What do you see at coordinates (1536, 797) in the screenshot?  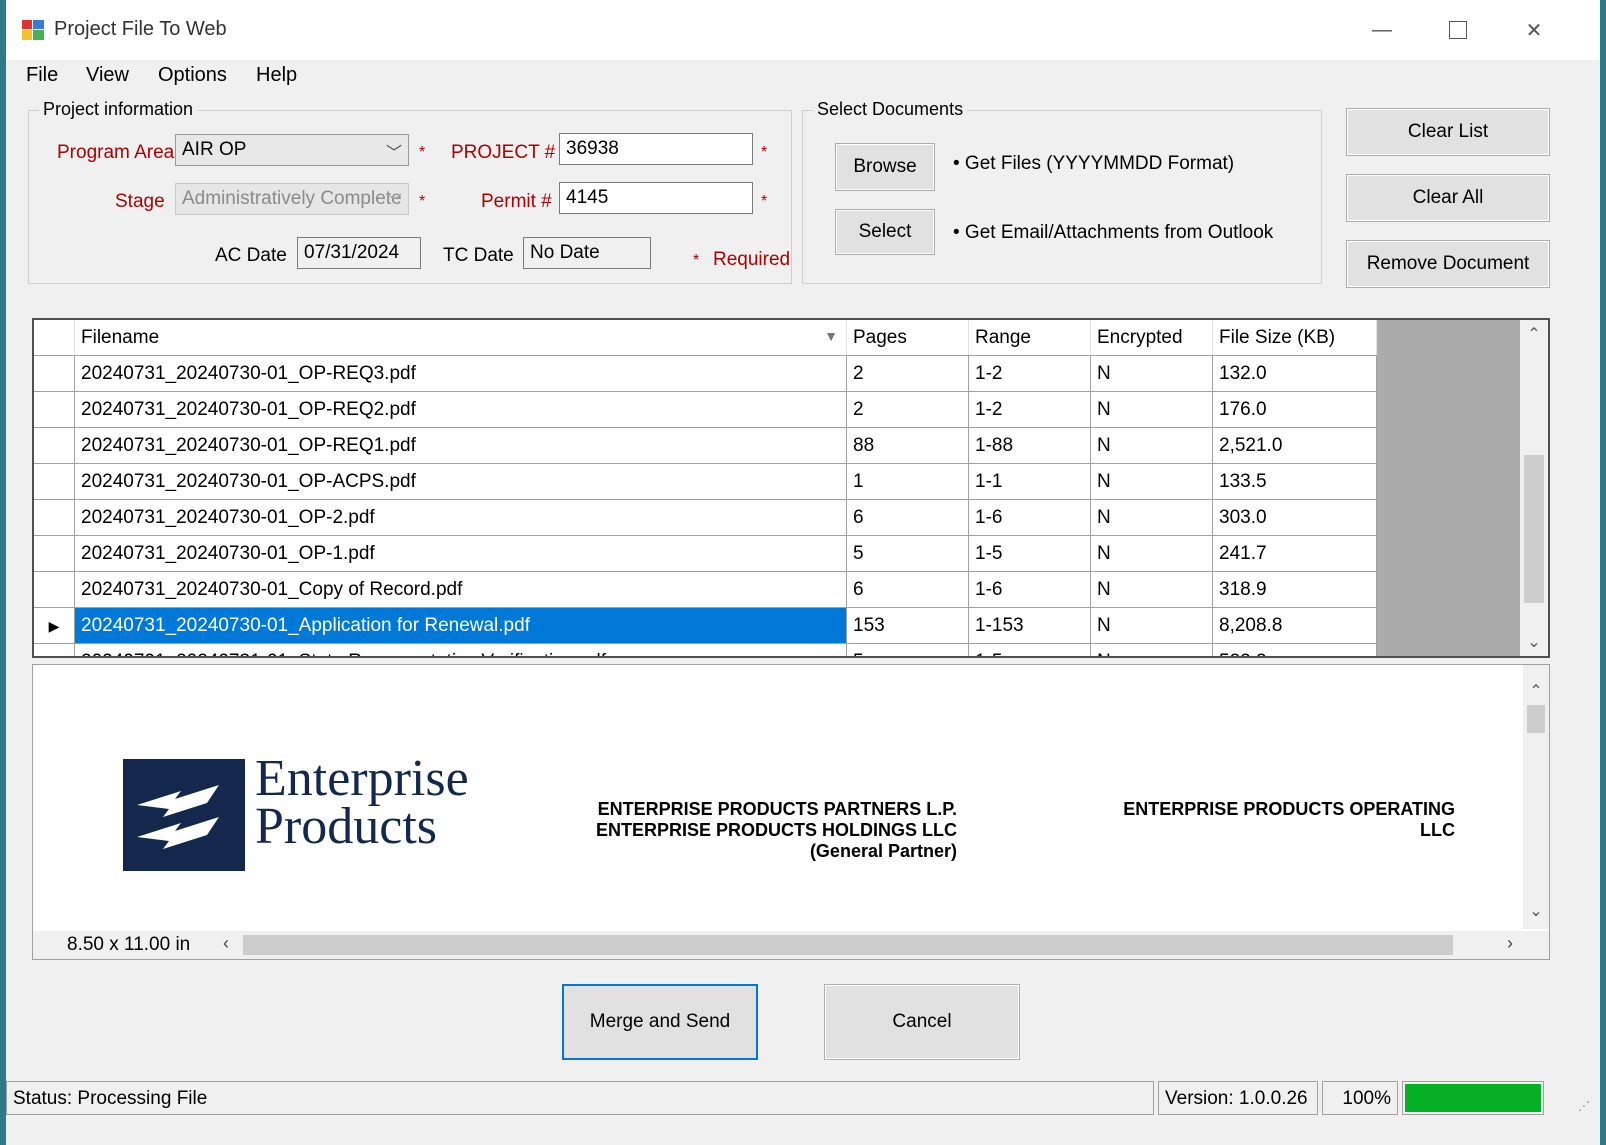 I see `preview-vertical-scrollbar: ⌃ ⌄` at bounding box center [1536, 797].